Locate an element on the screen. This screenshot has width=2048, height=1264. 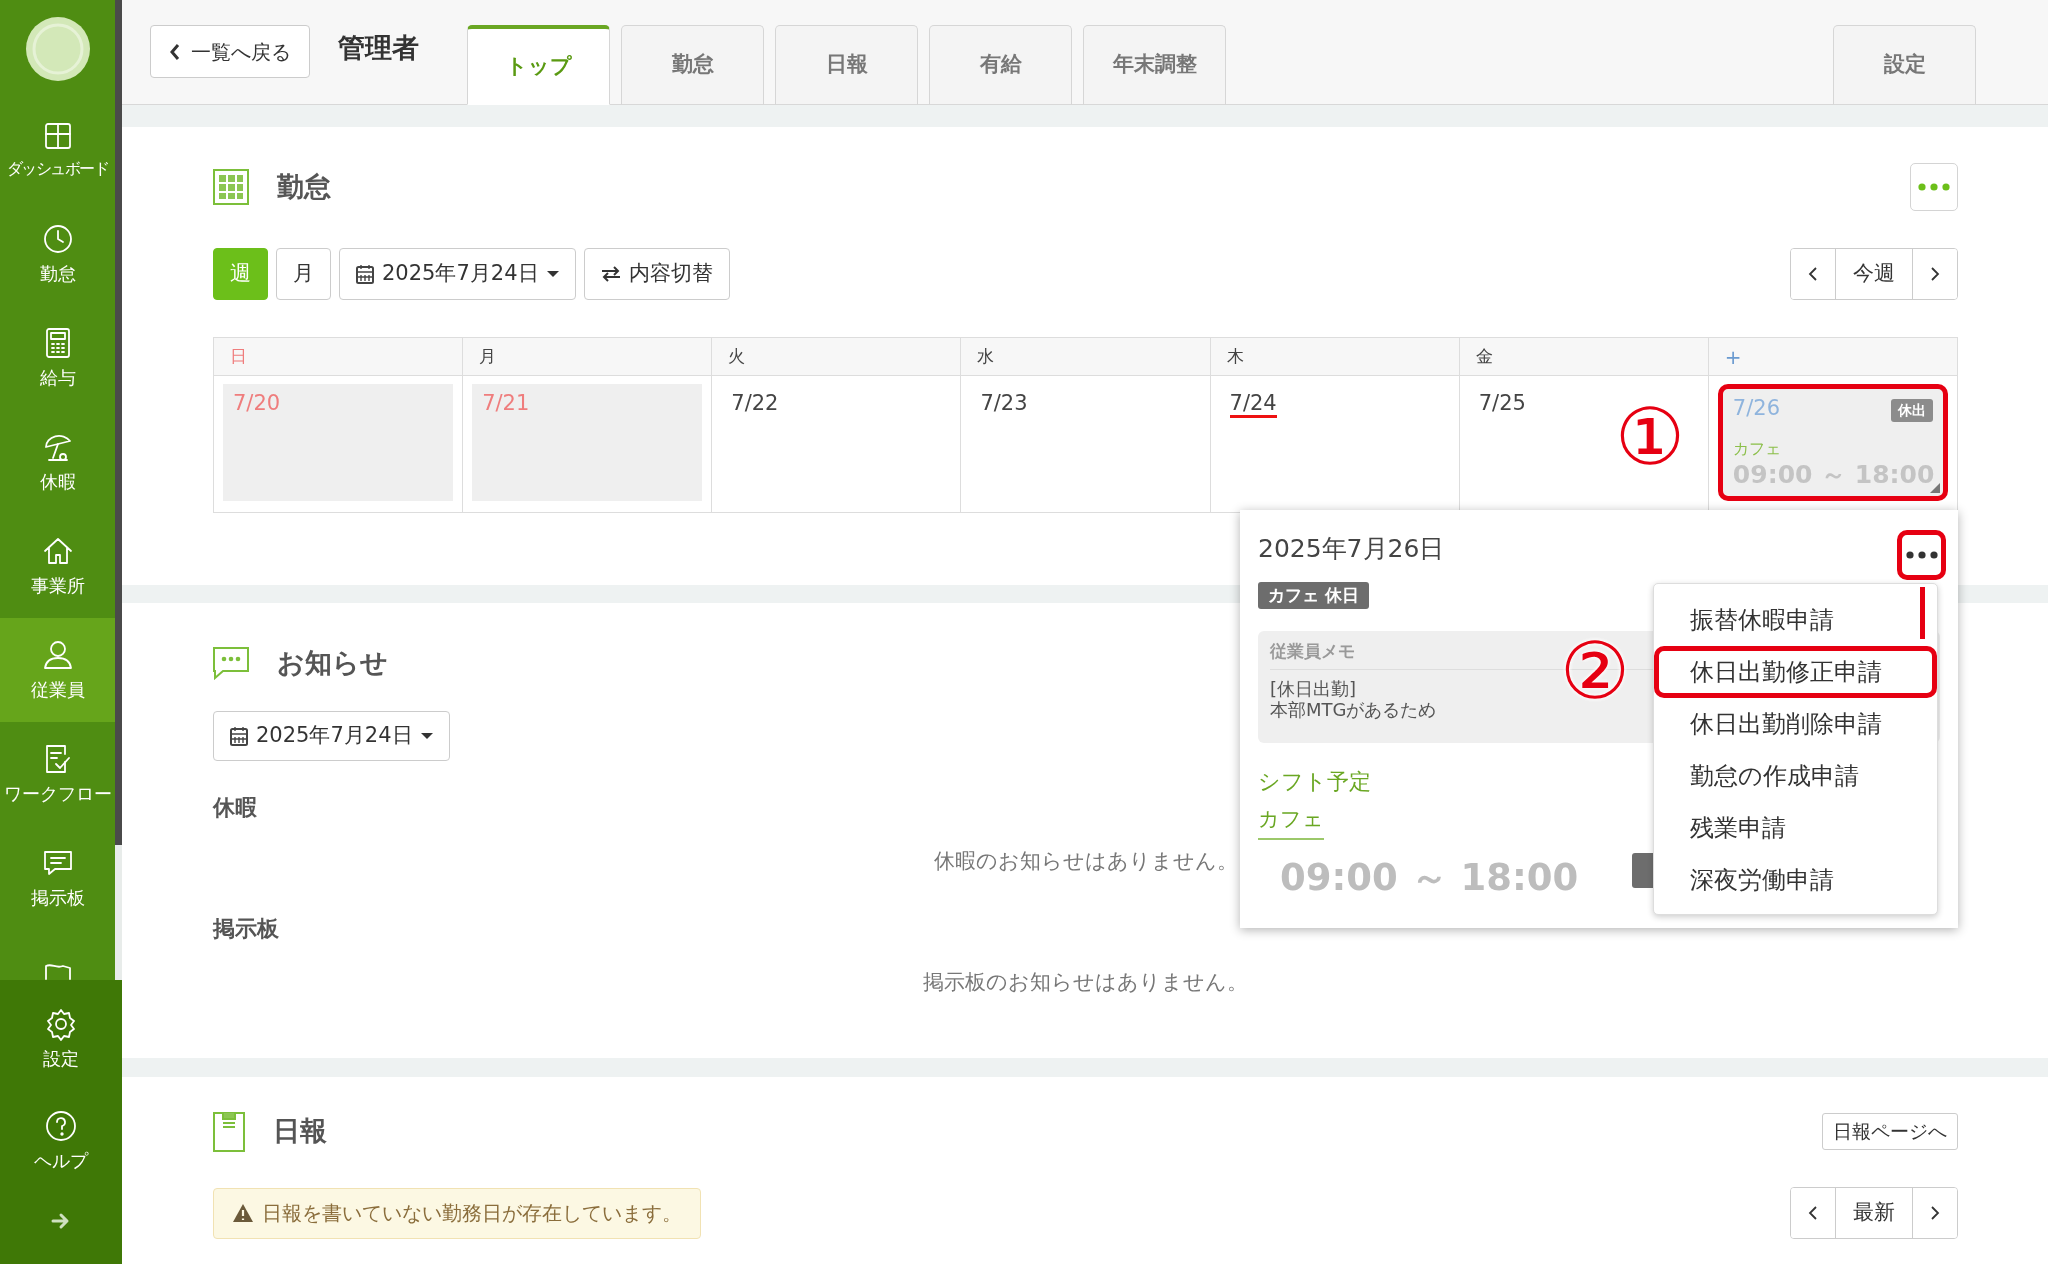
shift-heading: シフト予定 is located at coordinates (1314, 782).